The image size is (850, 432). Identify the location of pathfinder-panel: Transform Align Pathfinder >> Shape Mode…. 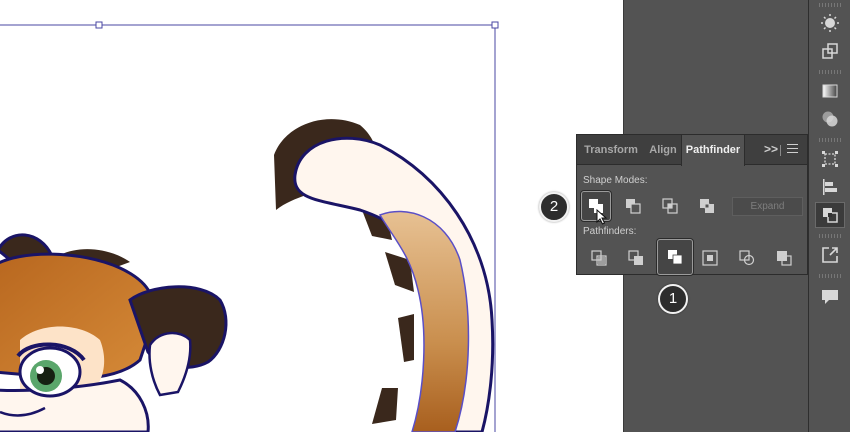
(692, 204).